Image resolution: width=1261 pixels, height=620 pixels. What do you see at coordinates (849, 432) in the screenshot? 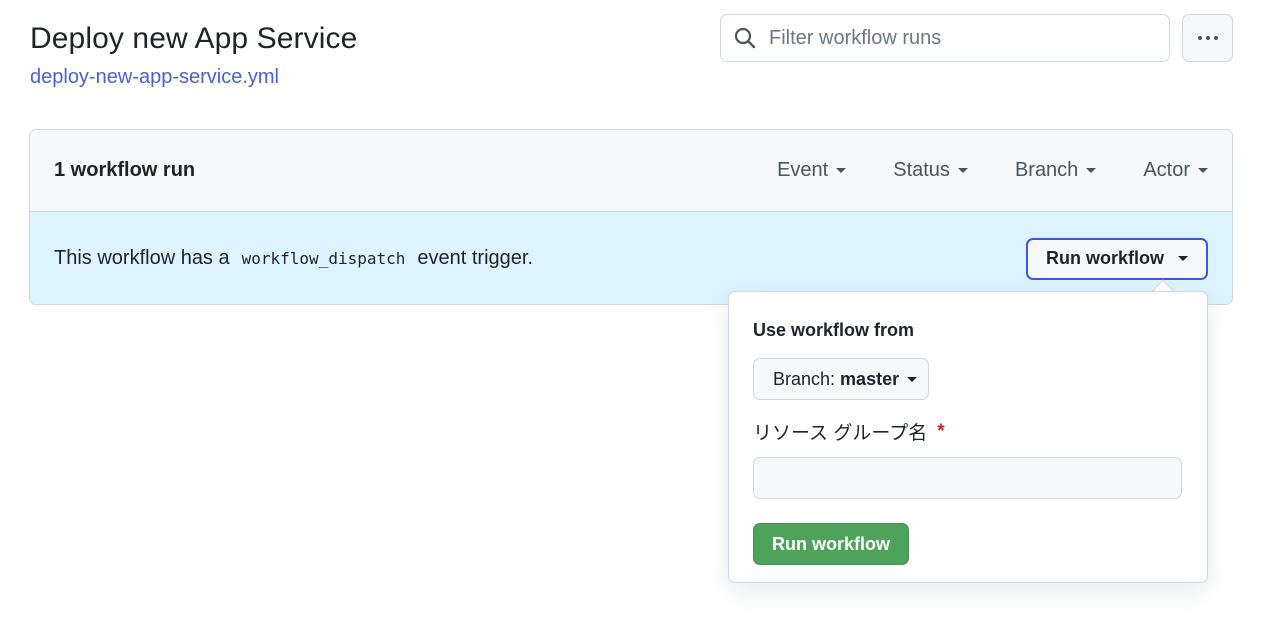
I see `resource-group-label: リソース グループ名 *` at bounding box center [849, 432].